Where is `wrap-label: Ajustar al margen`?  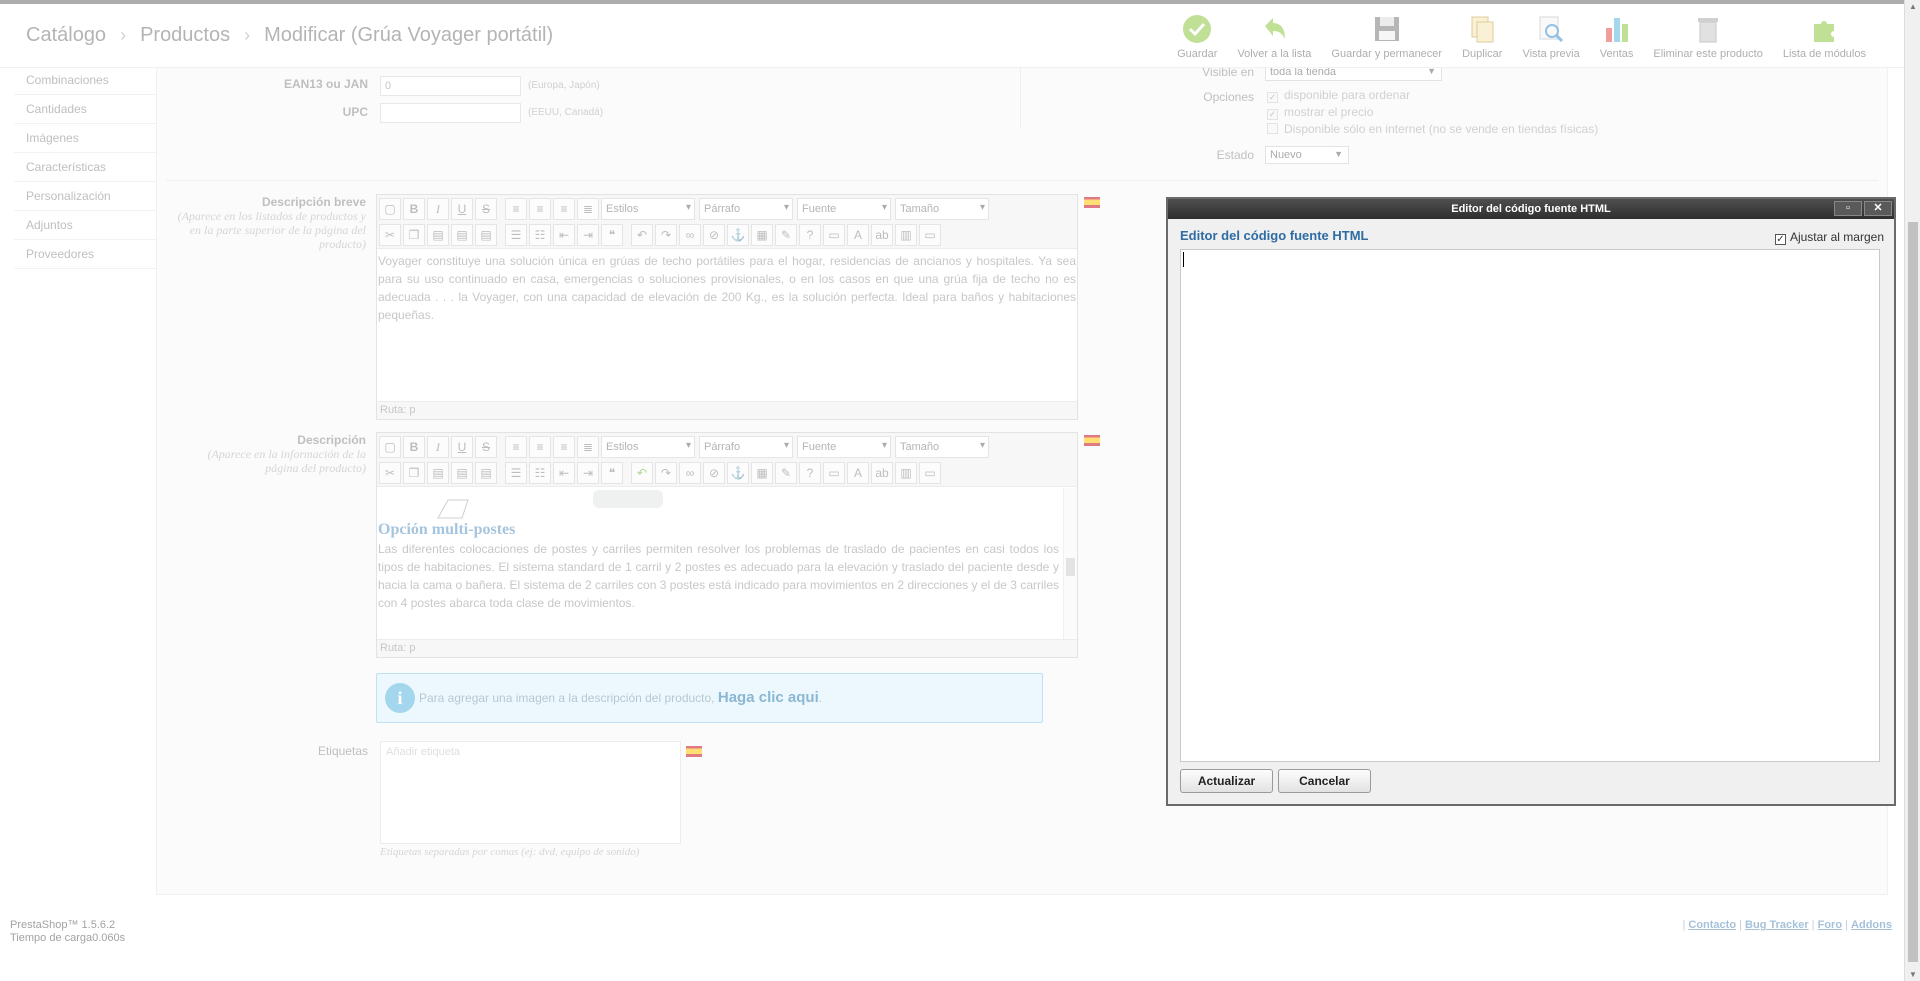 wrap-label: Ajustar al margen is located at coordinates (1836, 237).